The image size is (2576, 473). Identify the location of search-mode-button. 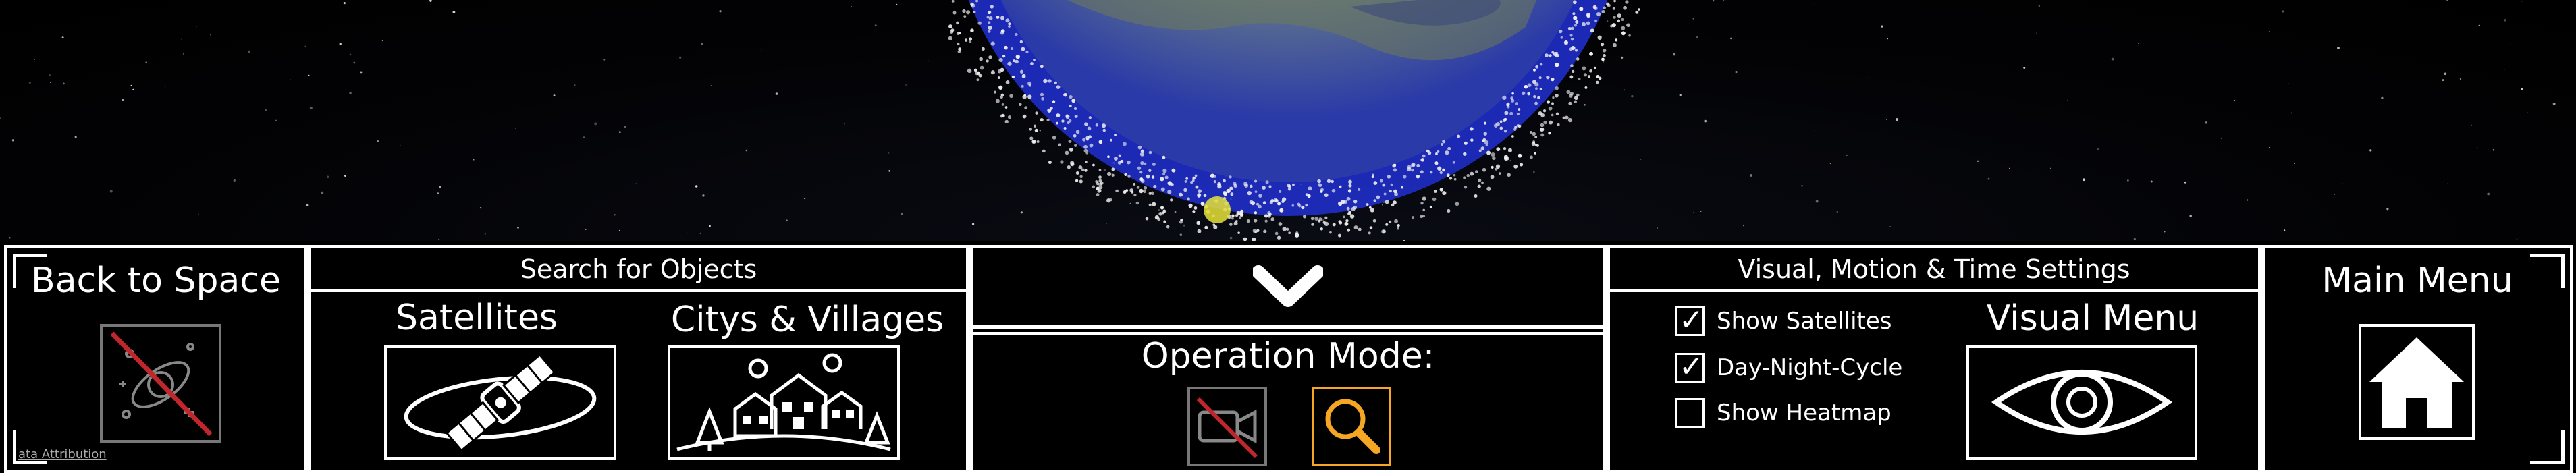
(1352, 426).